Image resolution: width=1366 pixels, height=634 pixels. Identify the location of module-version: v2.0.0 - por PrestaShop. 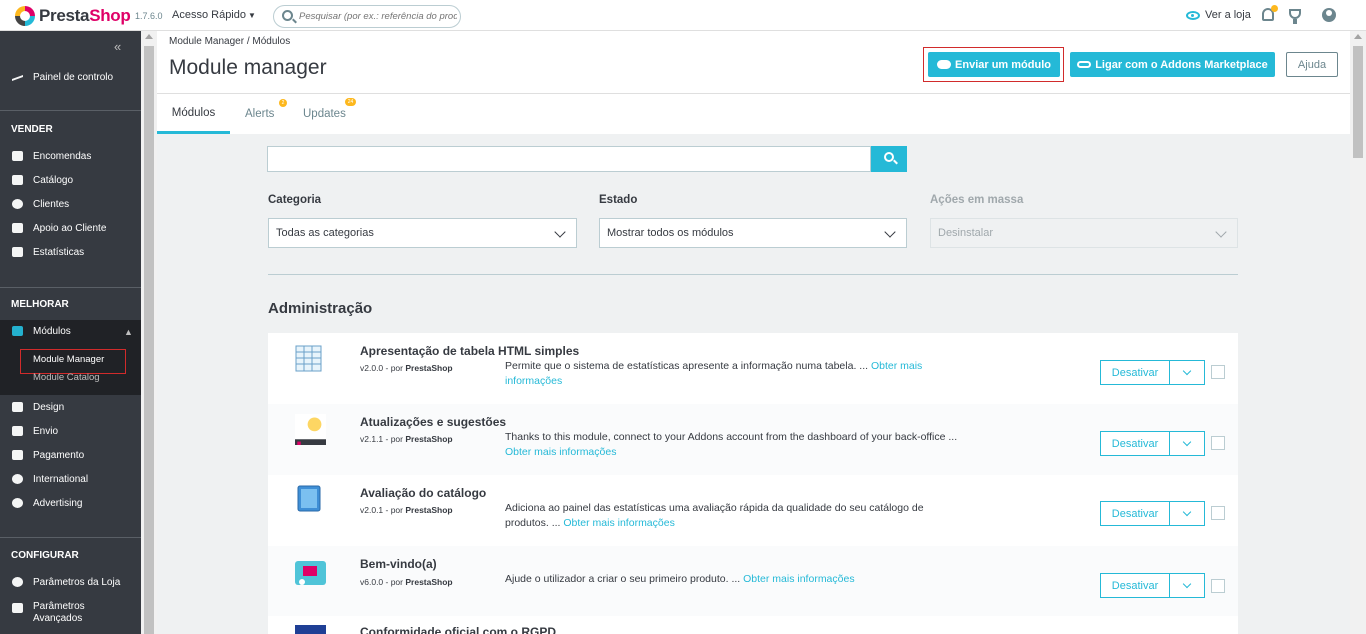
(406, 368).